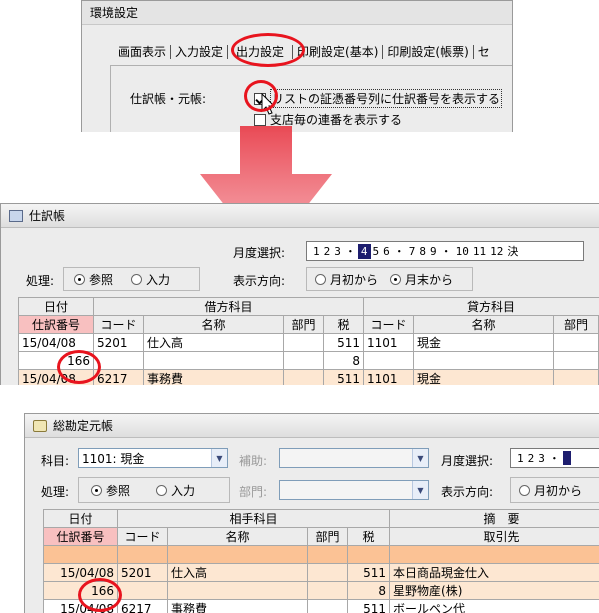  I want to click on table-row: 166 8 星野物産(株), so click(321, 590).